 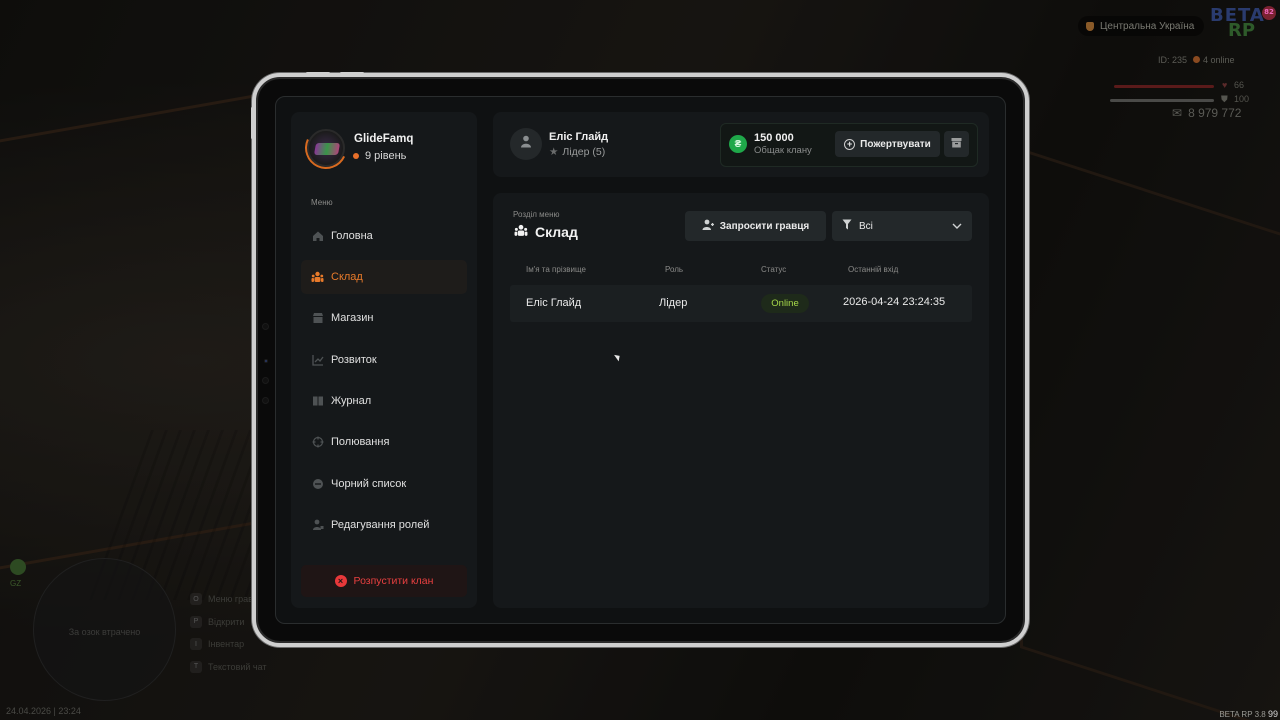 What do you see at coordinates (1215, 113) in the screenshot?
I see `money-value: 8 979 772` at bounding box center [1215, 113].